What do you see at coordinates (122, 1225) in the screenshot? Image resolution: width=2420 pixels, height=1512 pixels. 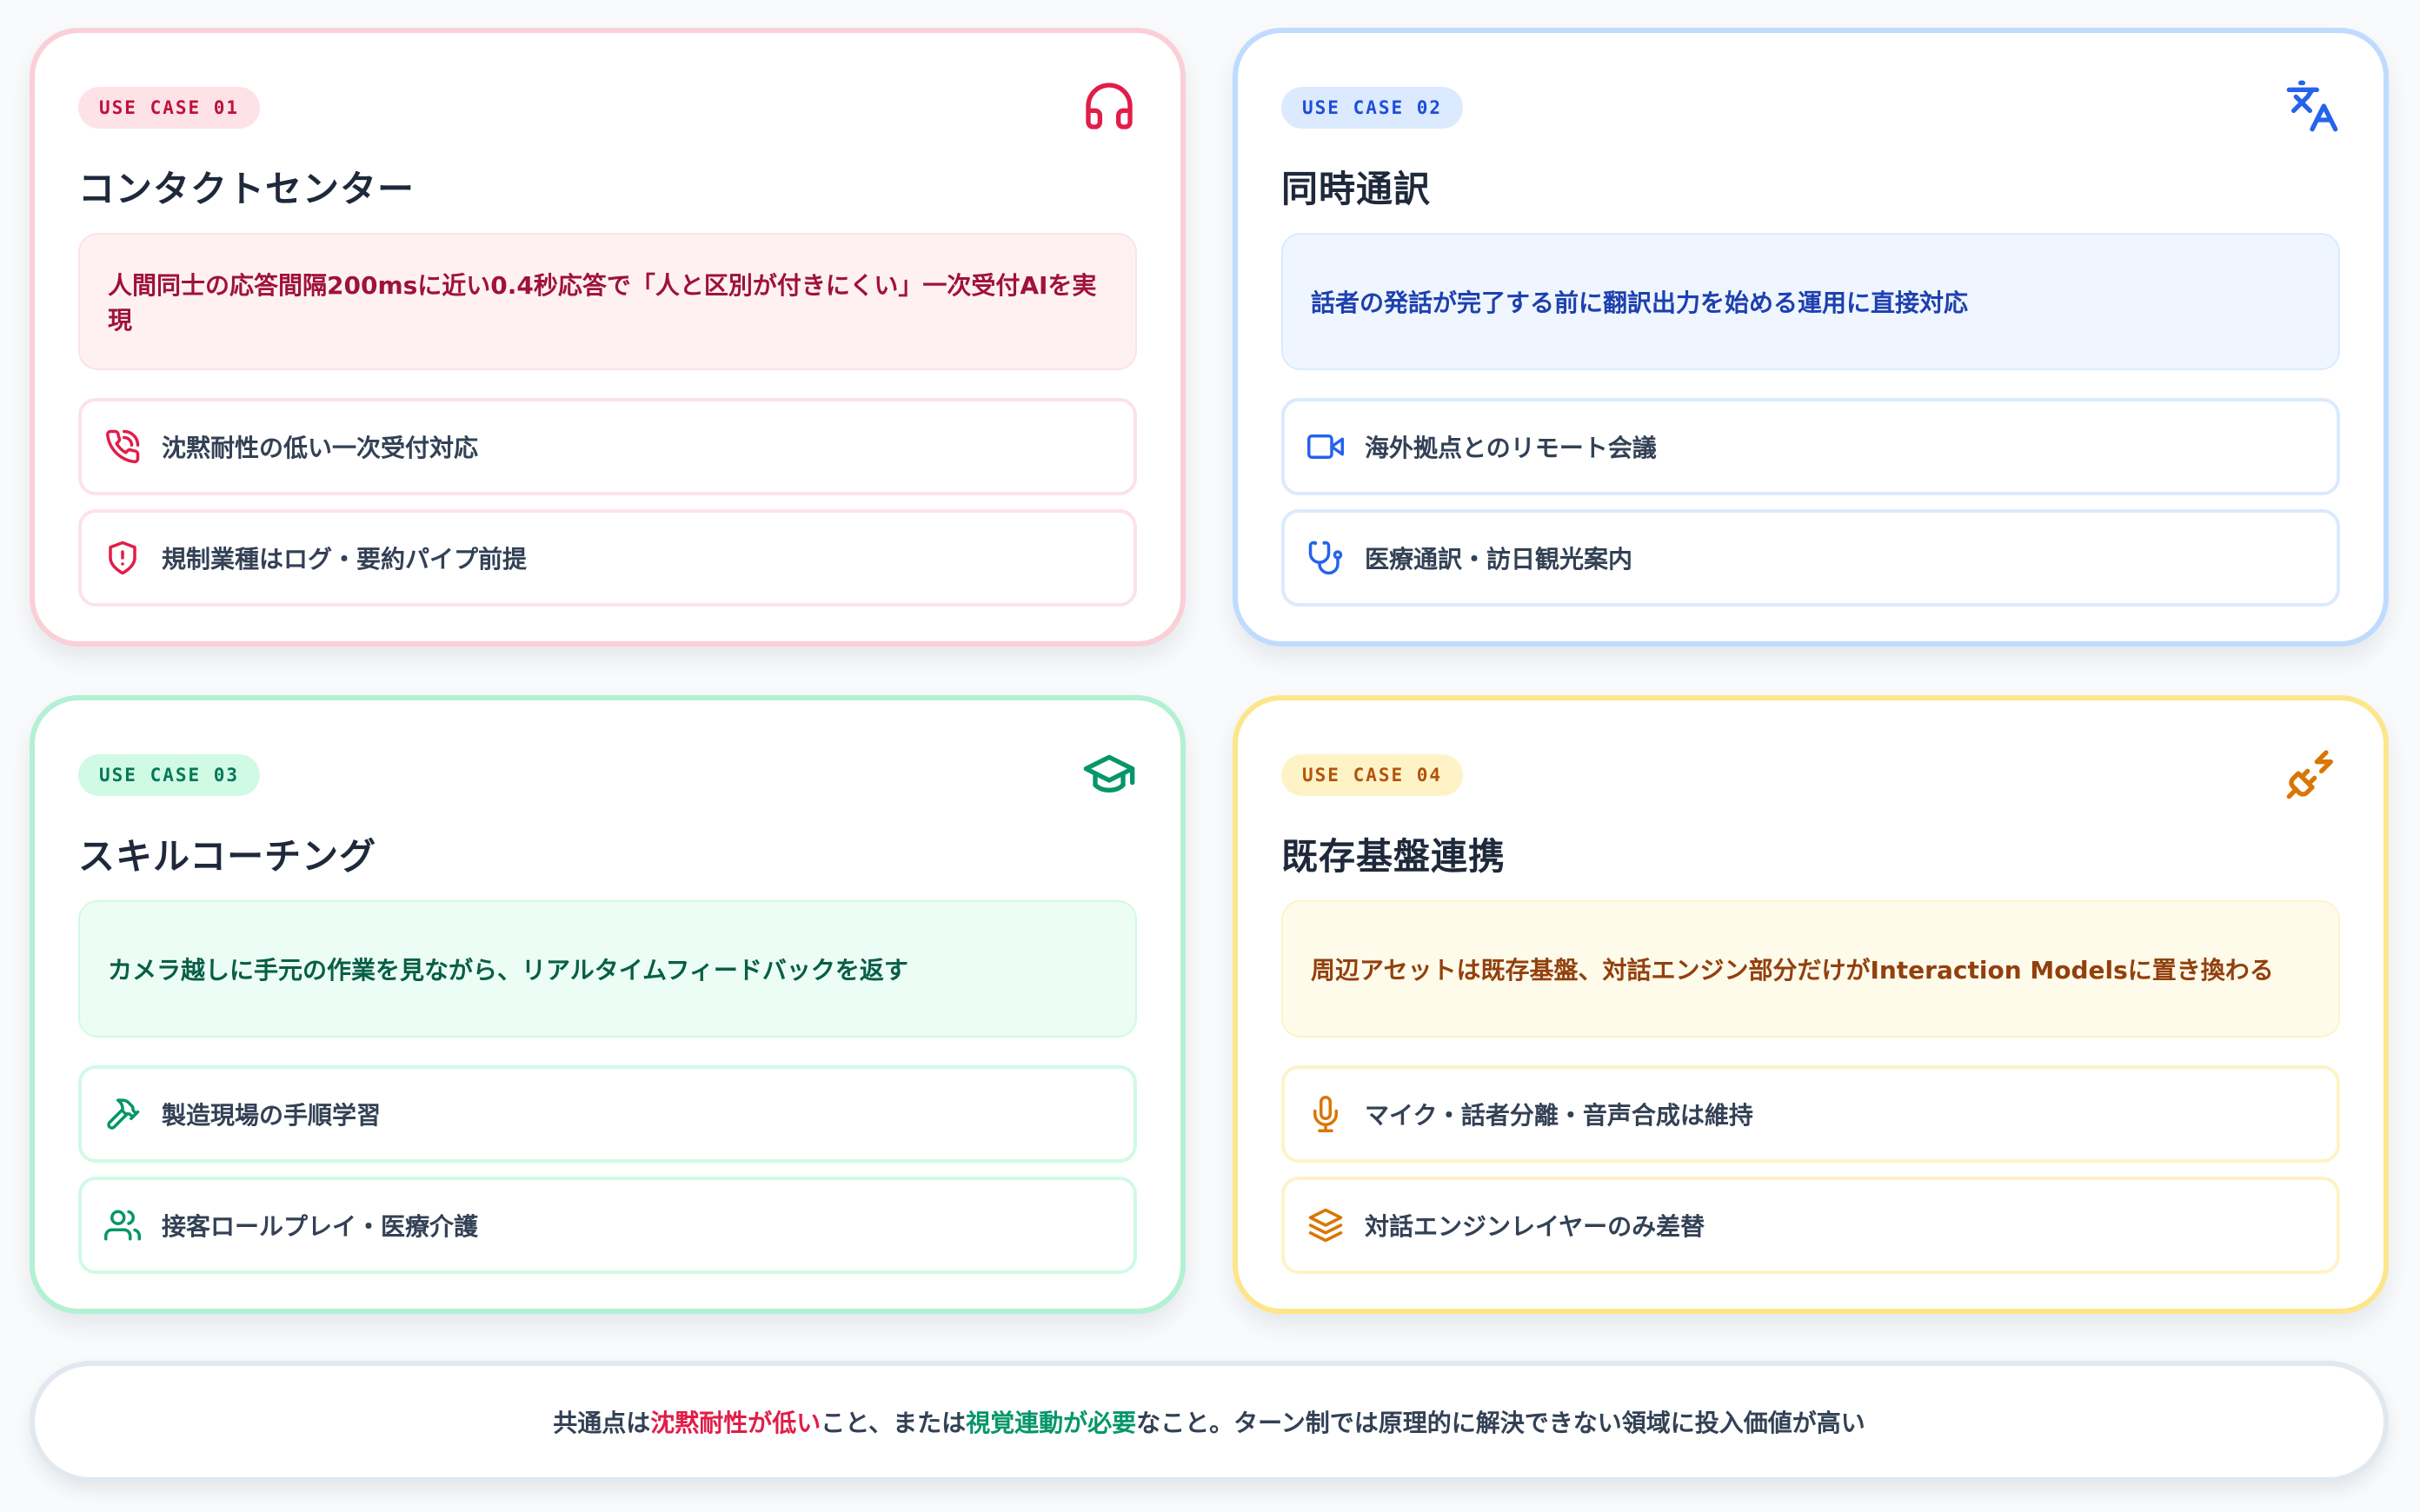 I see `users-icon` at bounding box center [122, 1225].